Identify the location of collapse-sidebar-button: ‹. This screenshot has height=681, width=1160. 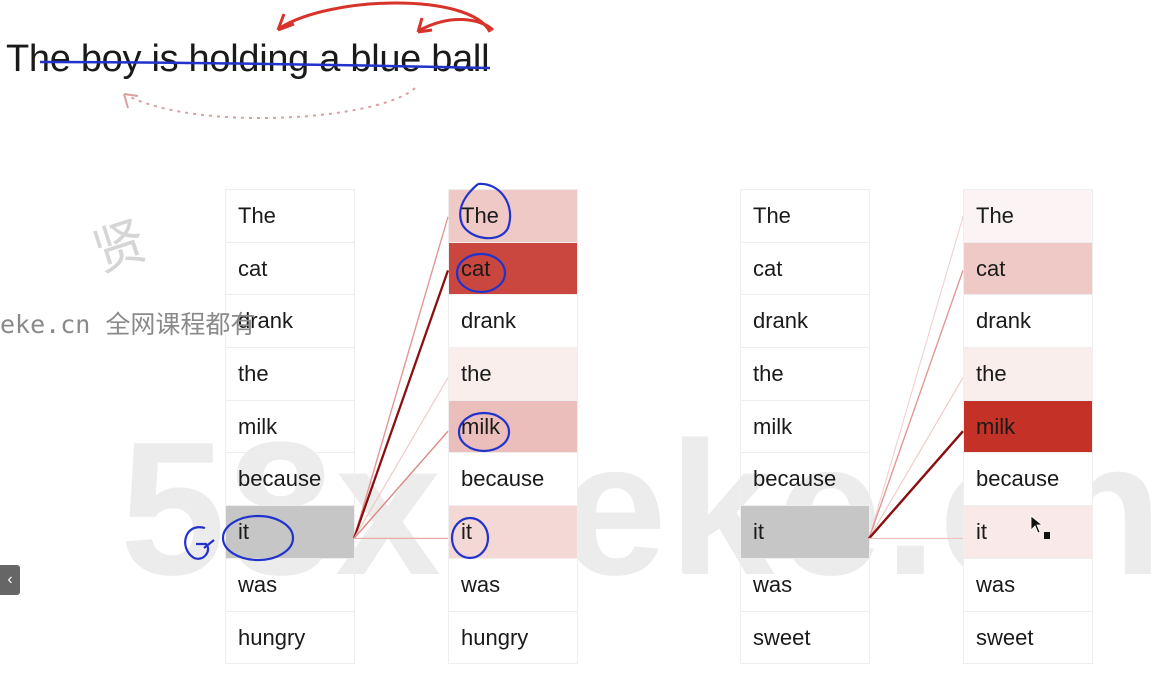
(10, 580).